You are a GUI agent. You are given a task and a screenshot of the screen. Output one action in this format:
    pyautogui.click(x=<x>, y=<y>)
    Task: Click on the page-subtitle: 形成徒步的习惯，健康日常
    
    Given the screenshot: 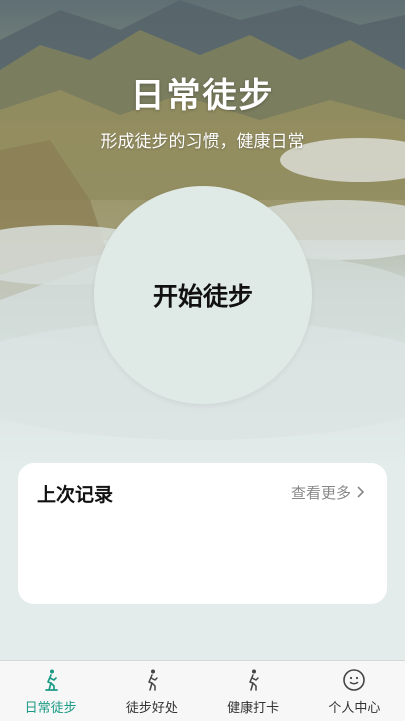 What is the action you would take?
    pyautogui.click(x=202, y=142)
    